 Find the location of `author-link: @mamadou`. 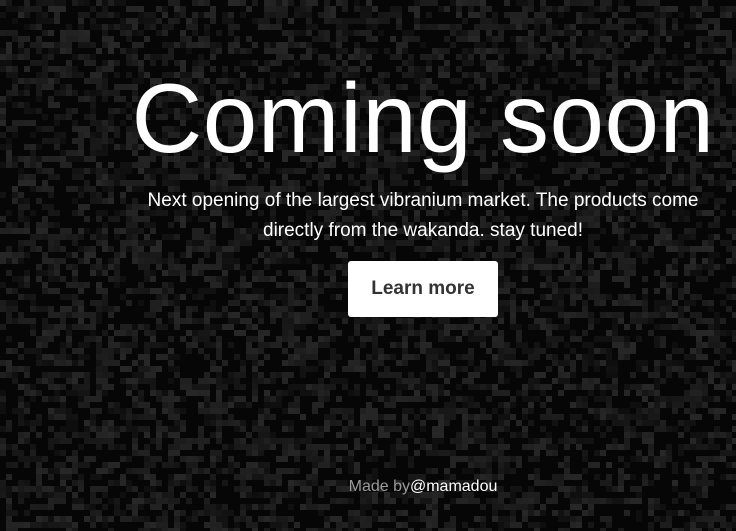

author-link: @mamadou is located at coordinates (453, 486).